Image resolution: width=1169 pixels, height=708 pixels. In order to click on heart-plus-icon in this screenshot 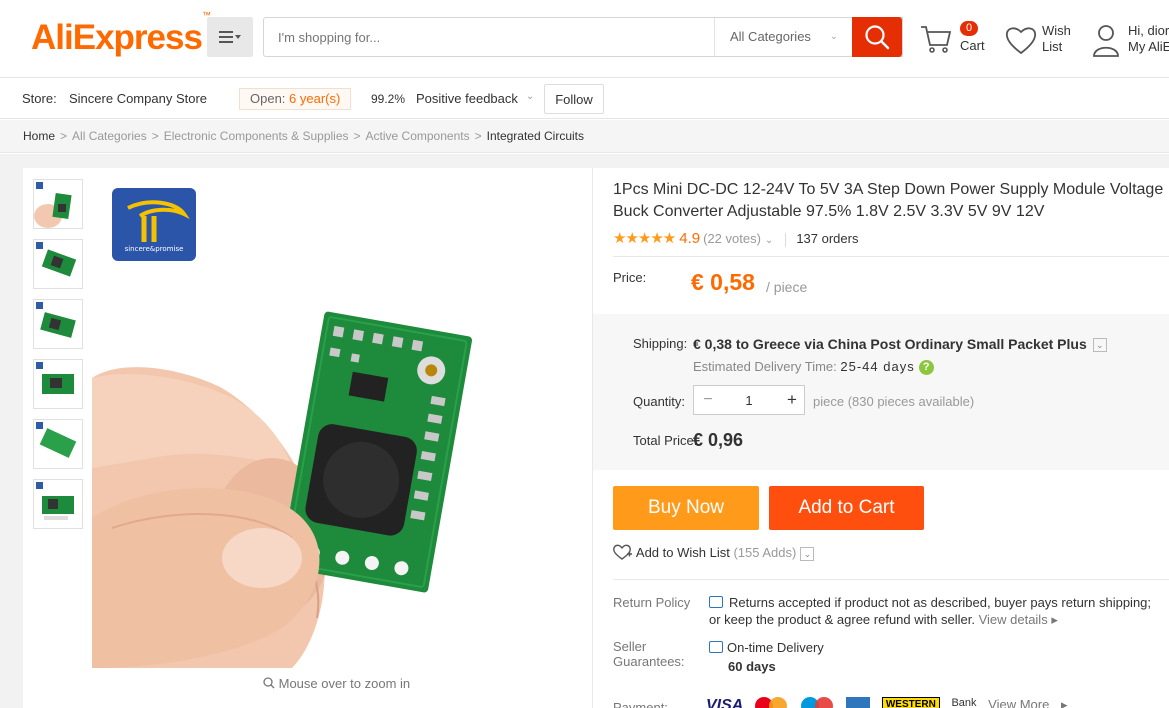, I will do `click(622, 552)`.